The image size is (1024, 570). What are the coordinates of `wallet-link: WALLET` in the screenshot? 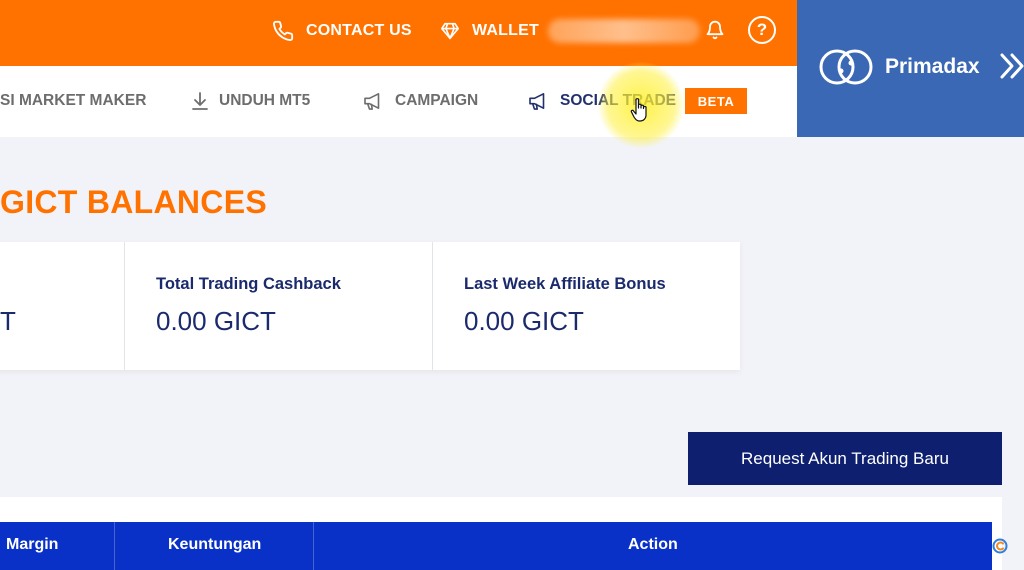 It's located at (489, 31).